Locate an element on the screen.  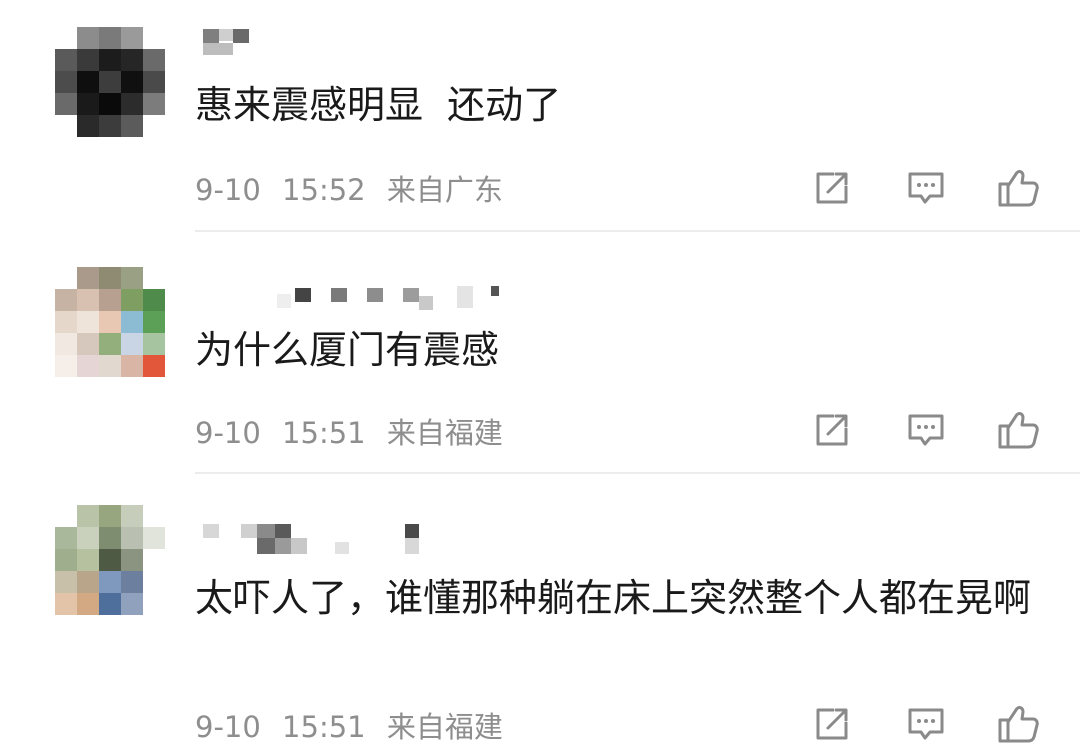
comment-text: 太吓人了，谁懂那种躺在床上突然整个人都在晃啊 is located at coordinates (613, 598).